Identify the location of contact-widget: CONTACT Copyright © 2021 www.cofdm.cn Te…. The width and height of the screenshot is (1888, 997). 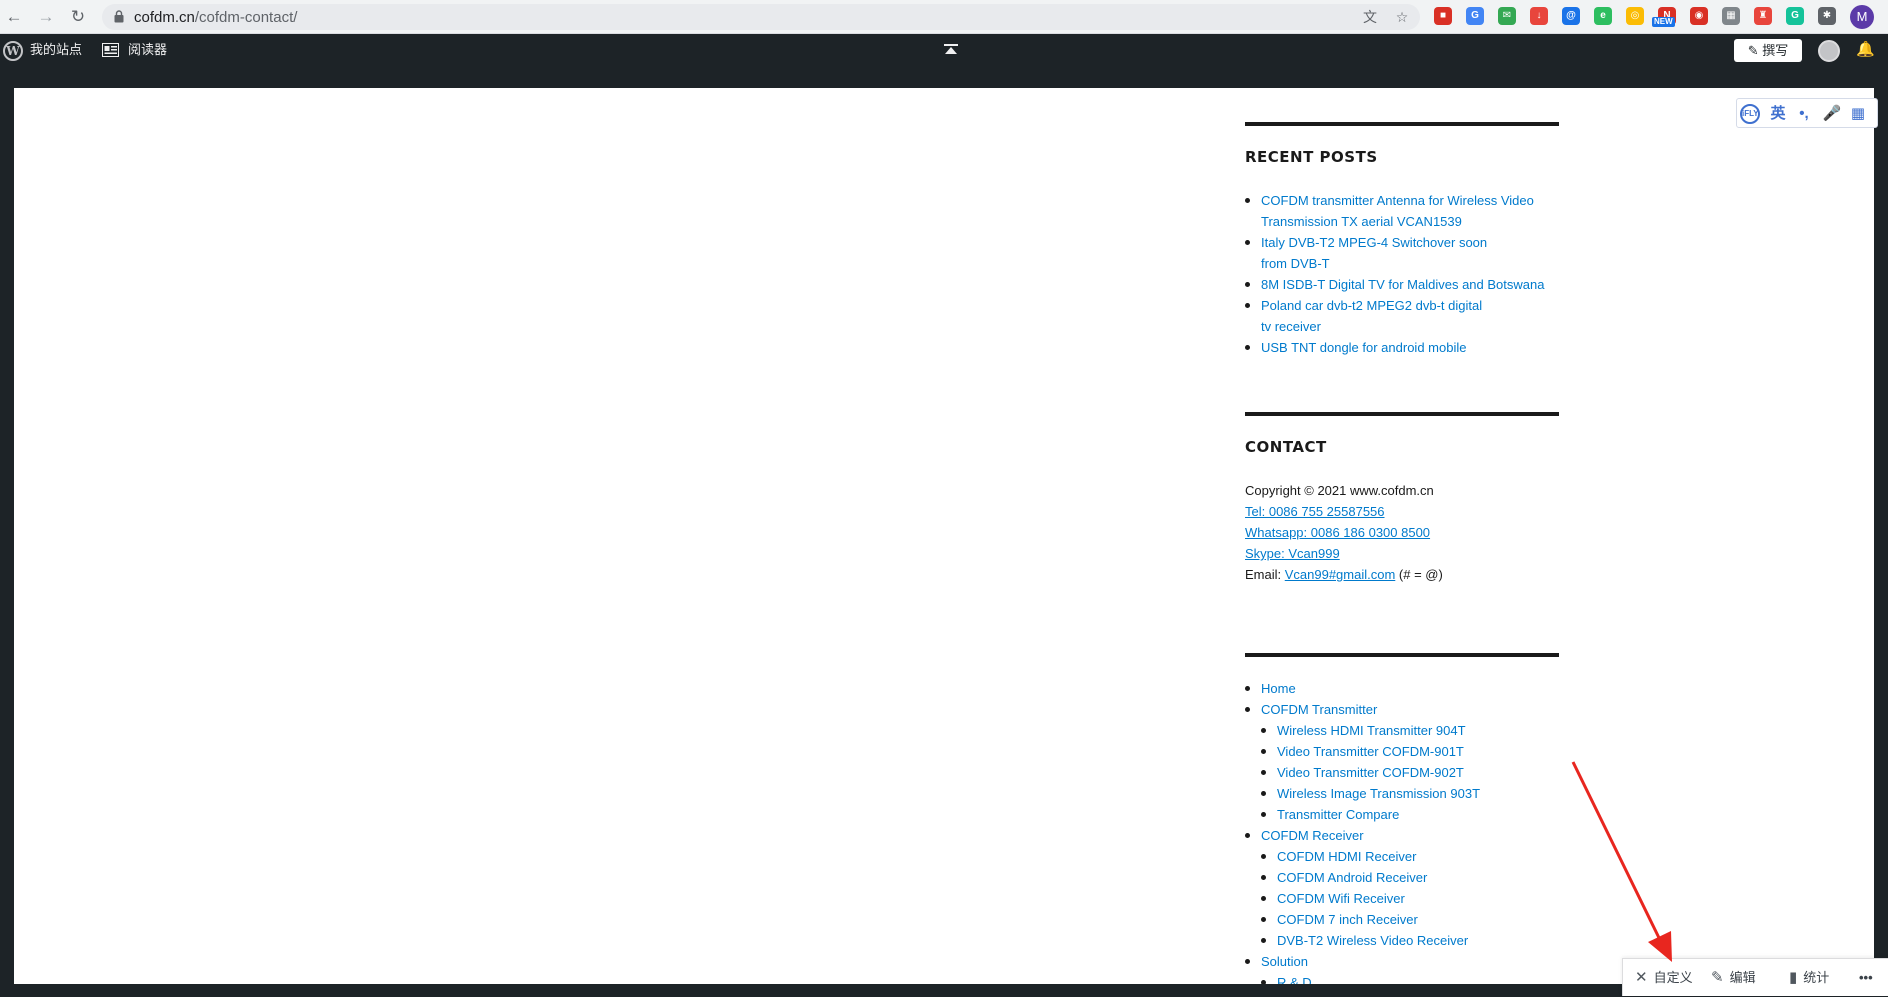
(1402, 498).